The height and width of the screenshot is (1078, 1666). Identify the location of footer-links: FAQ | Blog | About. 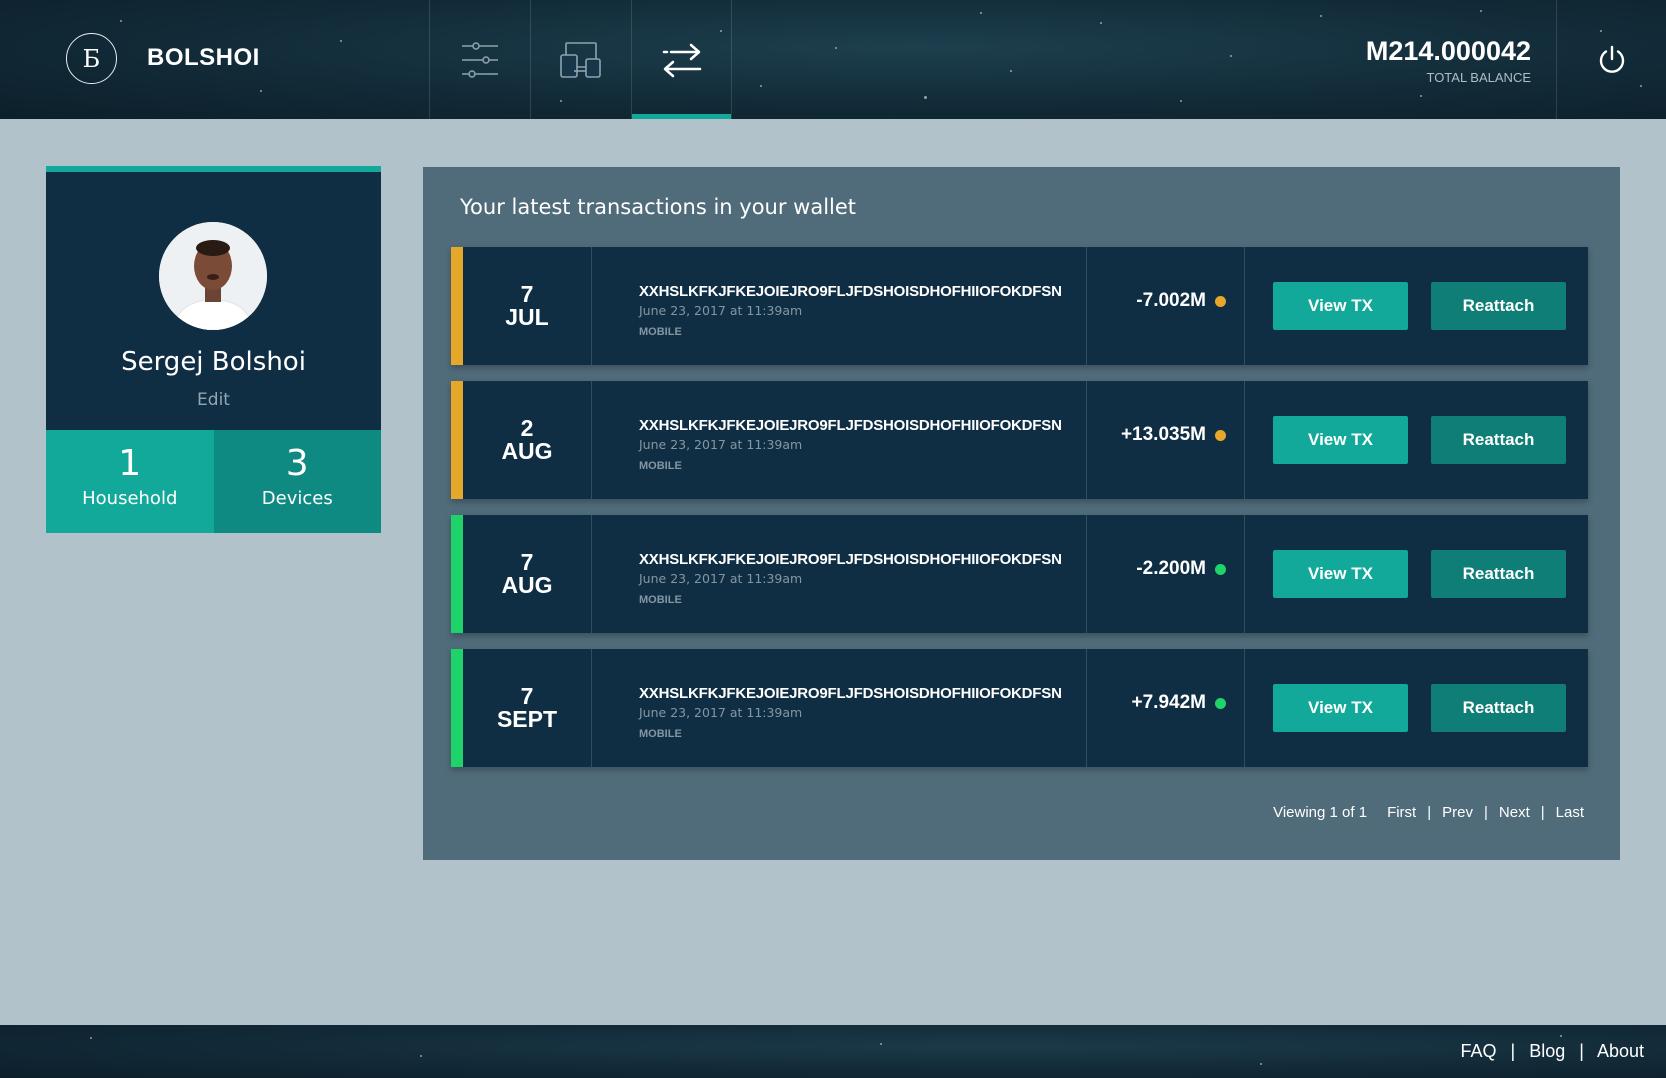
(1552, 1051).